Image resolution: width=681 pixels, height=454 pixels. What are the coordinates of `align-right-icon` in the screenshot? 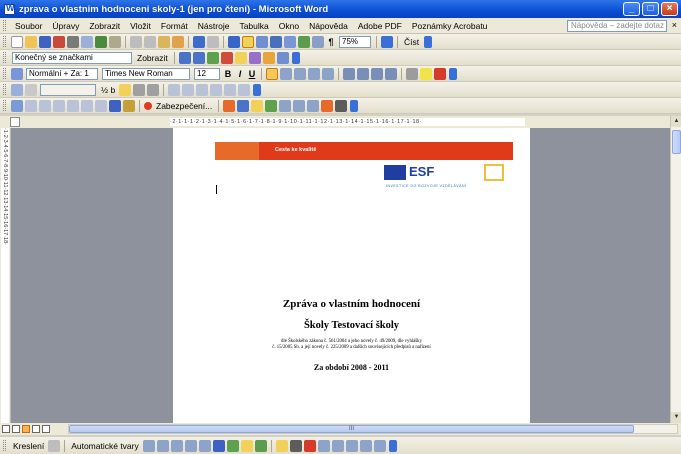 It's located at (300, 73).